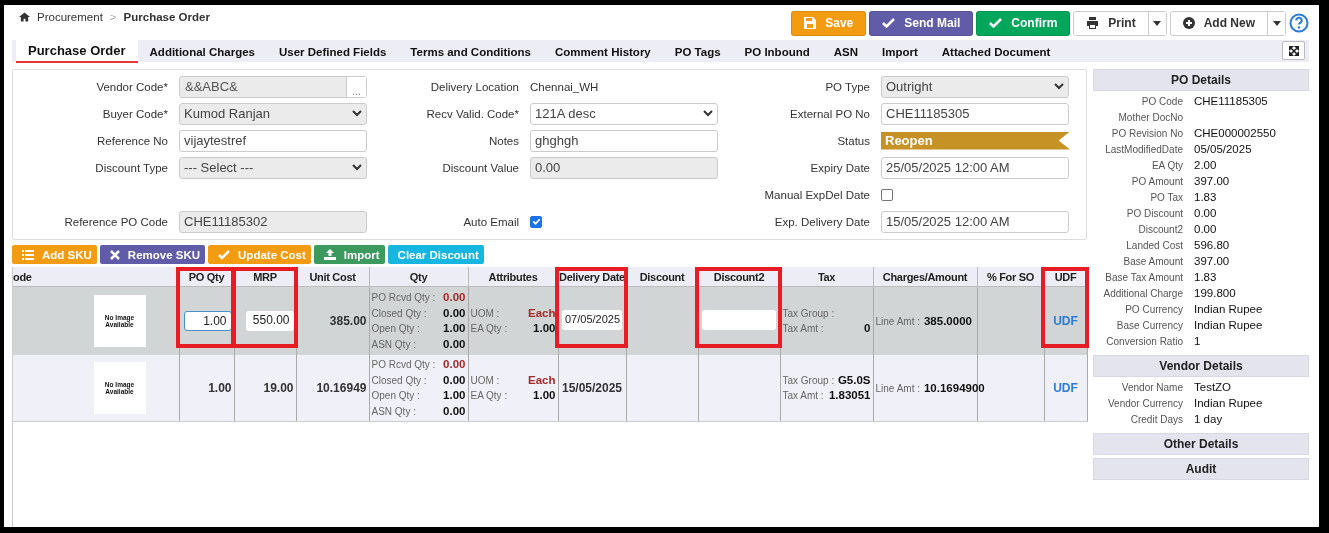  Describe the element at coordinates (349, 254) in the screenshot. I see `import-sku-button: Import` at that location.